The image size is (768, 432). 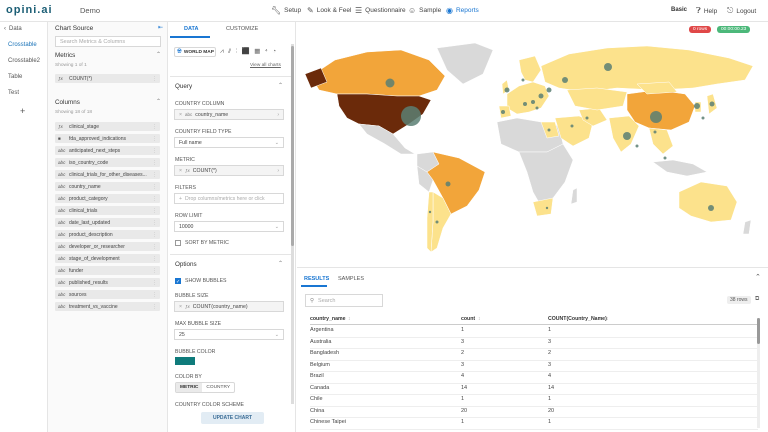 What do you see at coordinates (160, 27) in the screenshot?
I see `collapse-icon: ⇤` at bounding box center [160, 27].